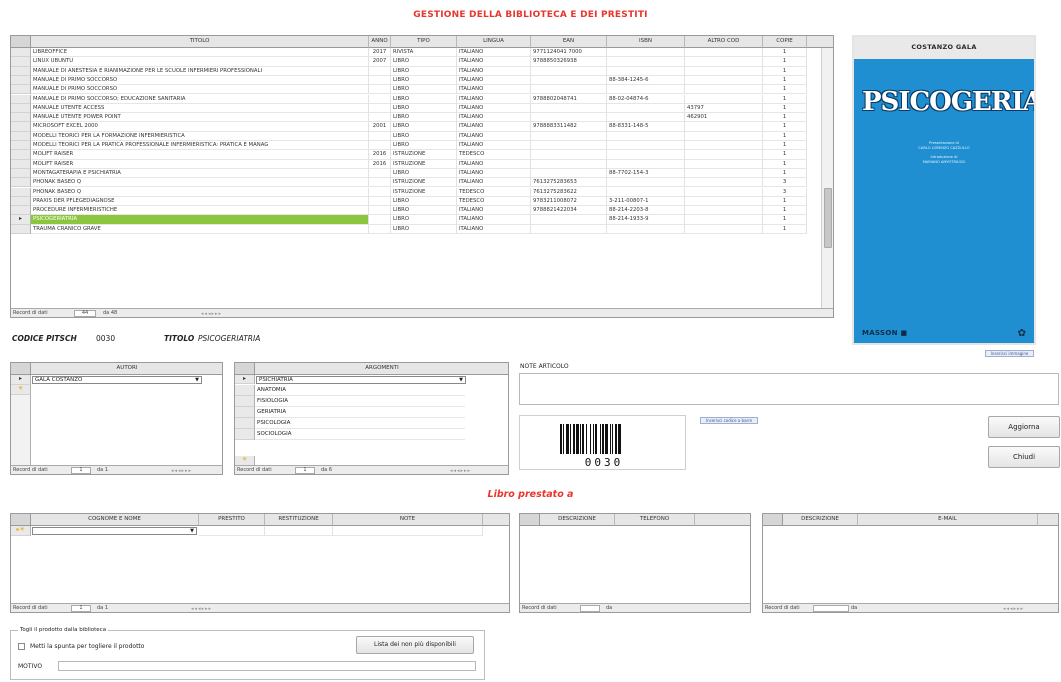  What do you see at coordinates (380, 155) in the screenshot?
I see `cell-anno: 2016` at bounding box center [380, 155].